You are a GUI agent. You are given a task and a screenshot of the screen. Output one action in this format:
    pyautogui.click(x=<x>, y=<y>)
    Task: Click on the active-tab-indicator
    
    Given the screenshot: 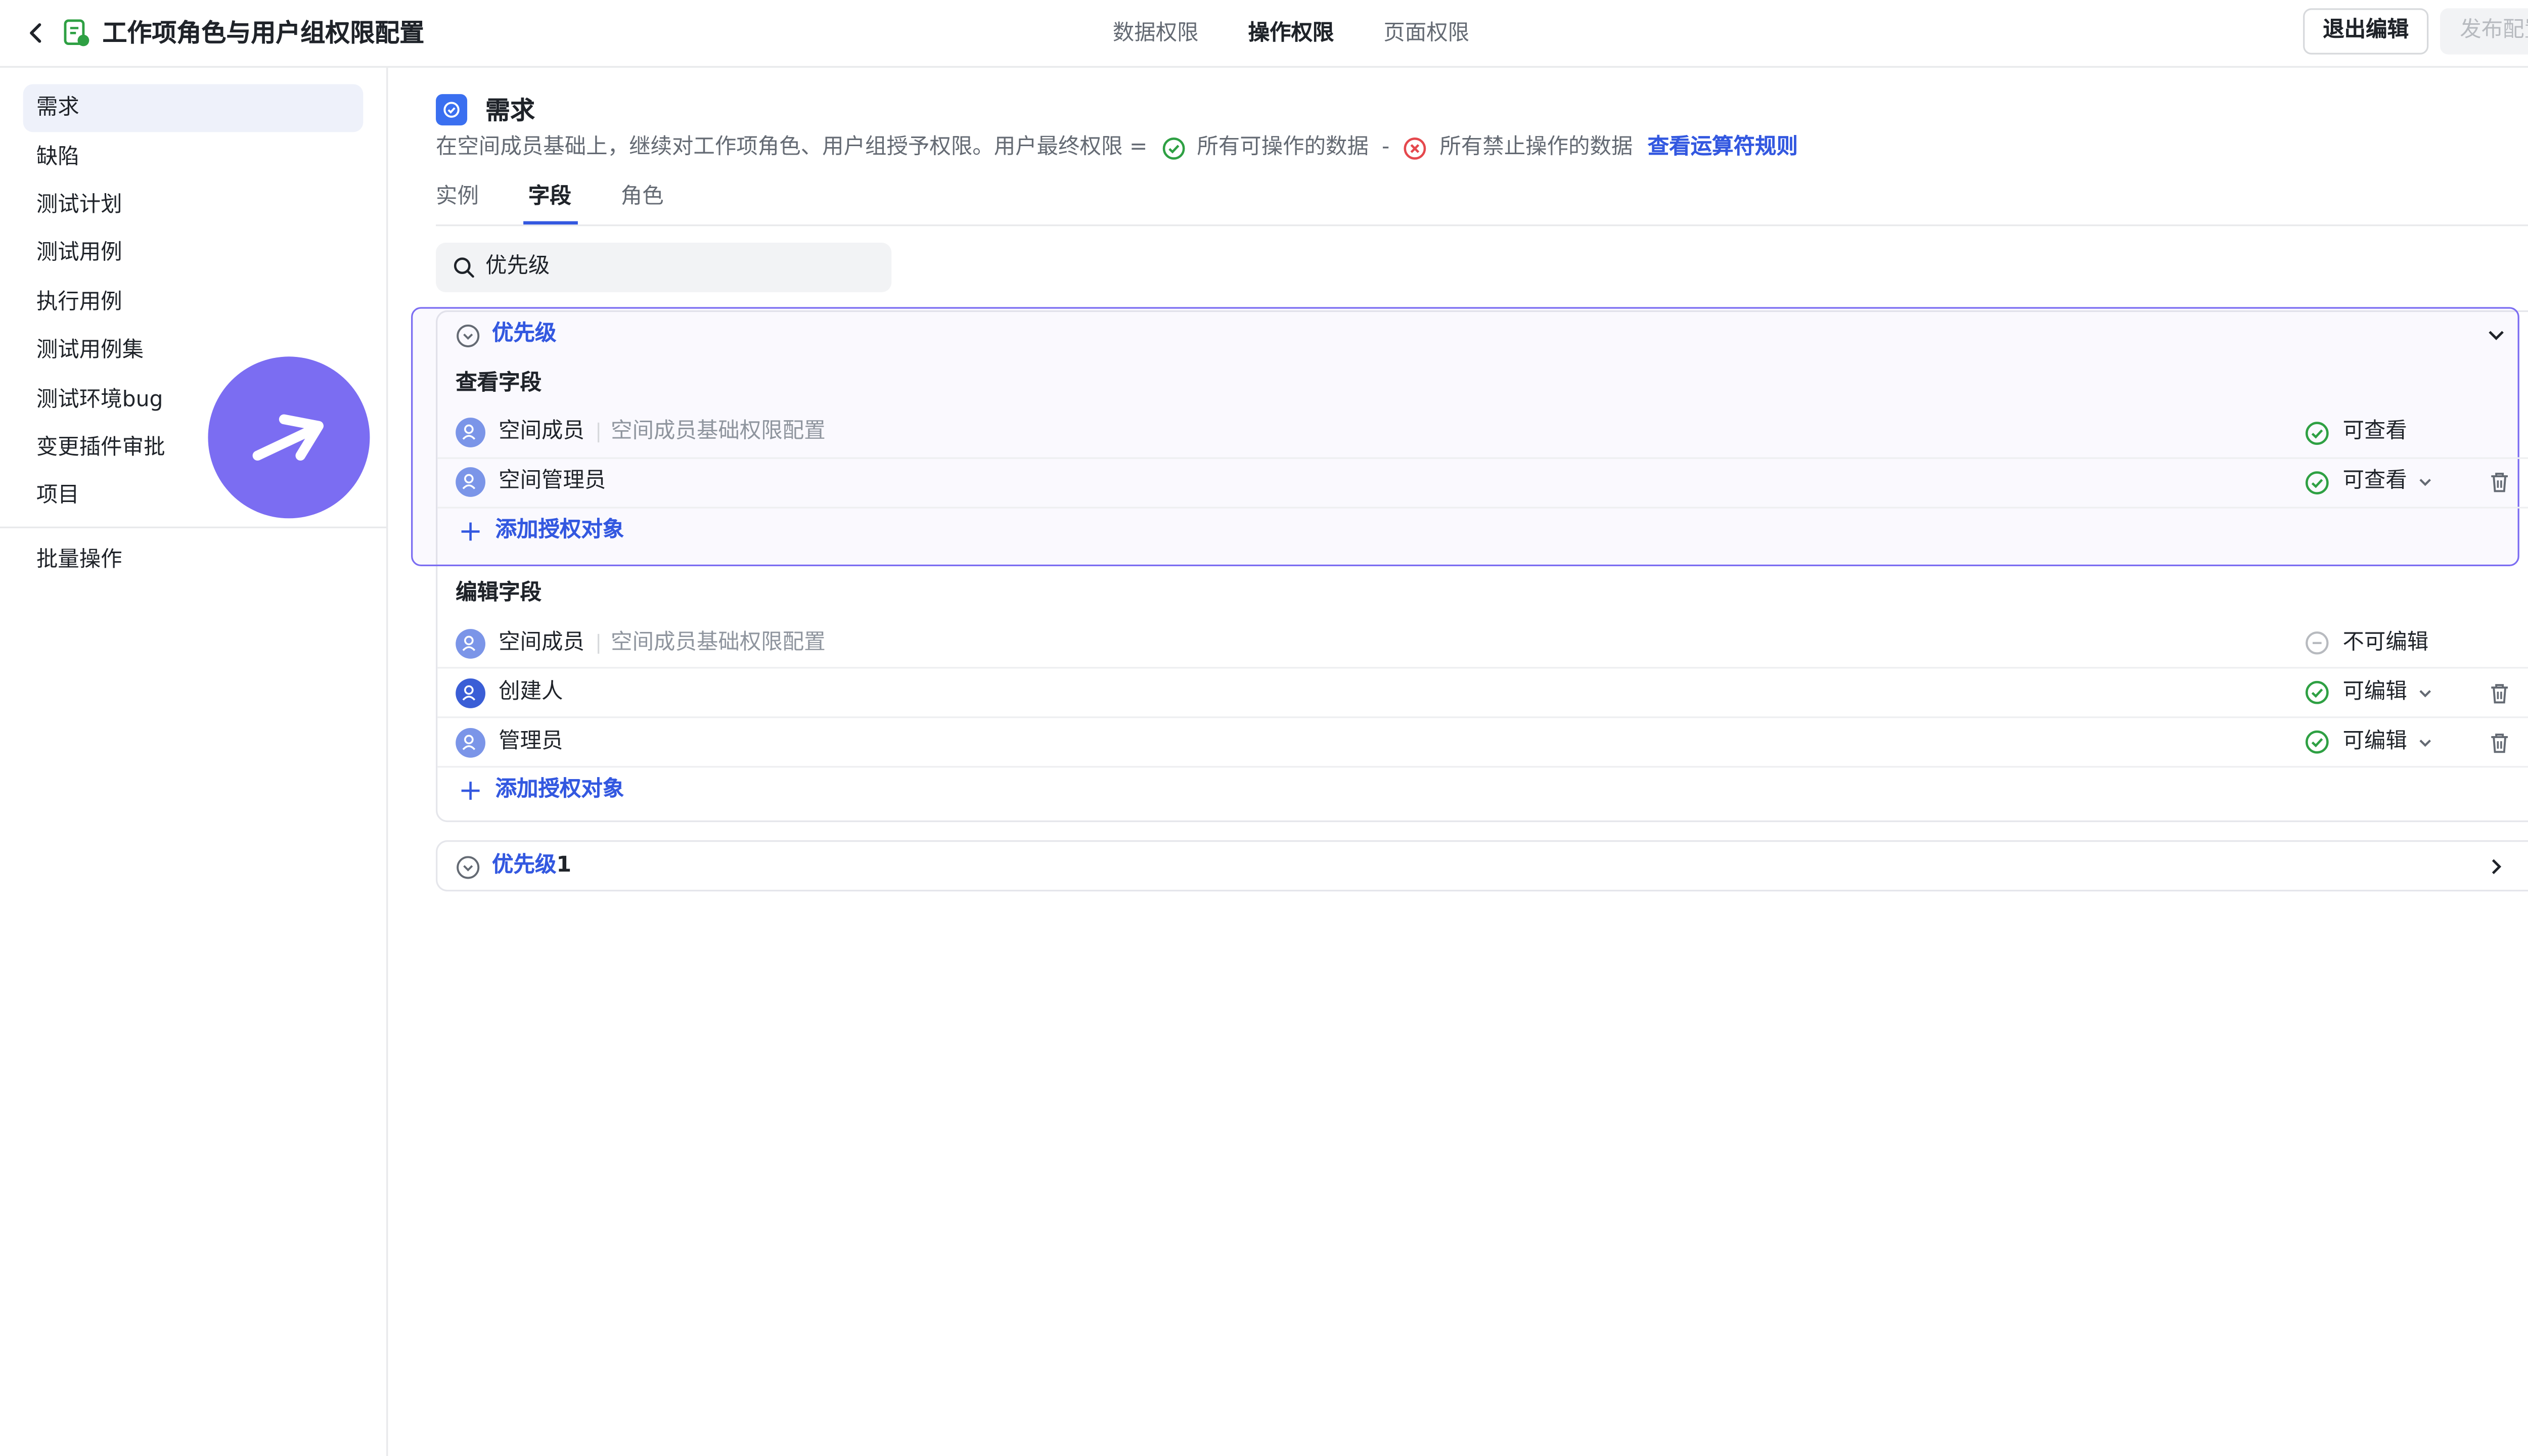 What is the action you would take?
    pyautogui.click(x=551, y=223)
    